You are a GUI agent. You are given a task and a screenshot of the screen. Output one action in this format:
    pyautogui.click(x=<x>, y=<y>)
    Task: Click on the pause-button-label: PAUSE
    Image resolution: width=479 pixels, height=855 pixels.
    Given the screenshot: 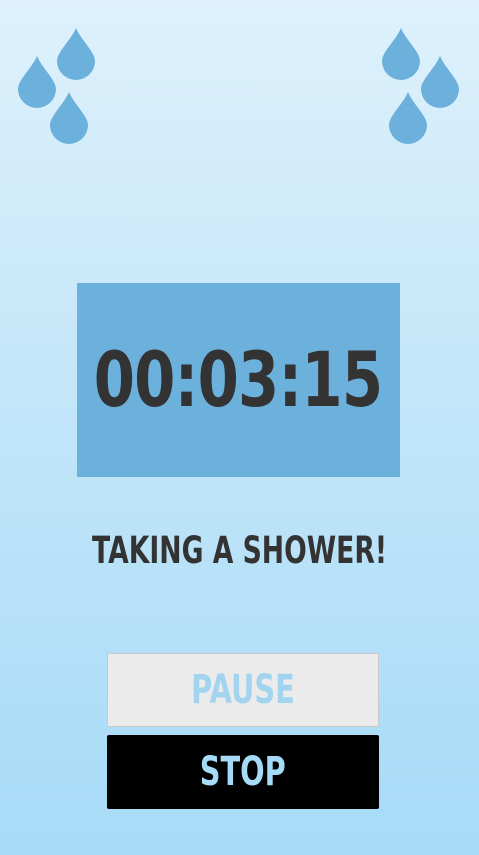 What is the action you would take?
    pyautogui.click(x=243, y=690)
    